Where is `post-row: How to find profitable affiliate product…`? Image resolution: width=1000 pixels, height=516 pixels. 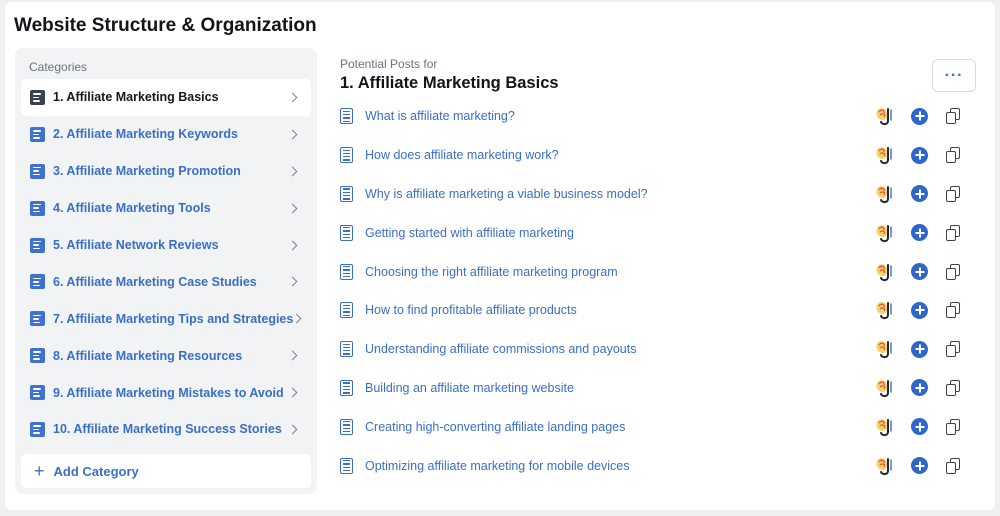 post-row: How to find profitable affiliate product… is located at coordinates (660, 310).